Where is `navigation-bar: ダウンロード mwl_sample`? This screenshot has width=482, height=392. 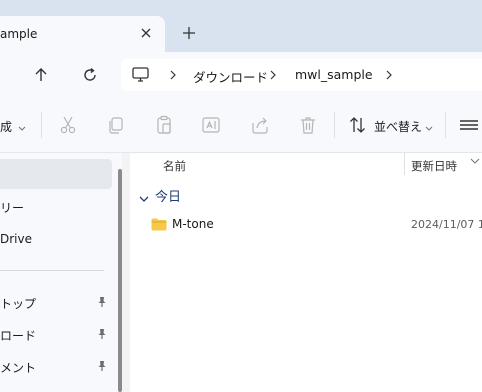 navigation-bar: ダウンロード mwl_sample is located at coordinates (241, 75).